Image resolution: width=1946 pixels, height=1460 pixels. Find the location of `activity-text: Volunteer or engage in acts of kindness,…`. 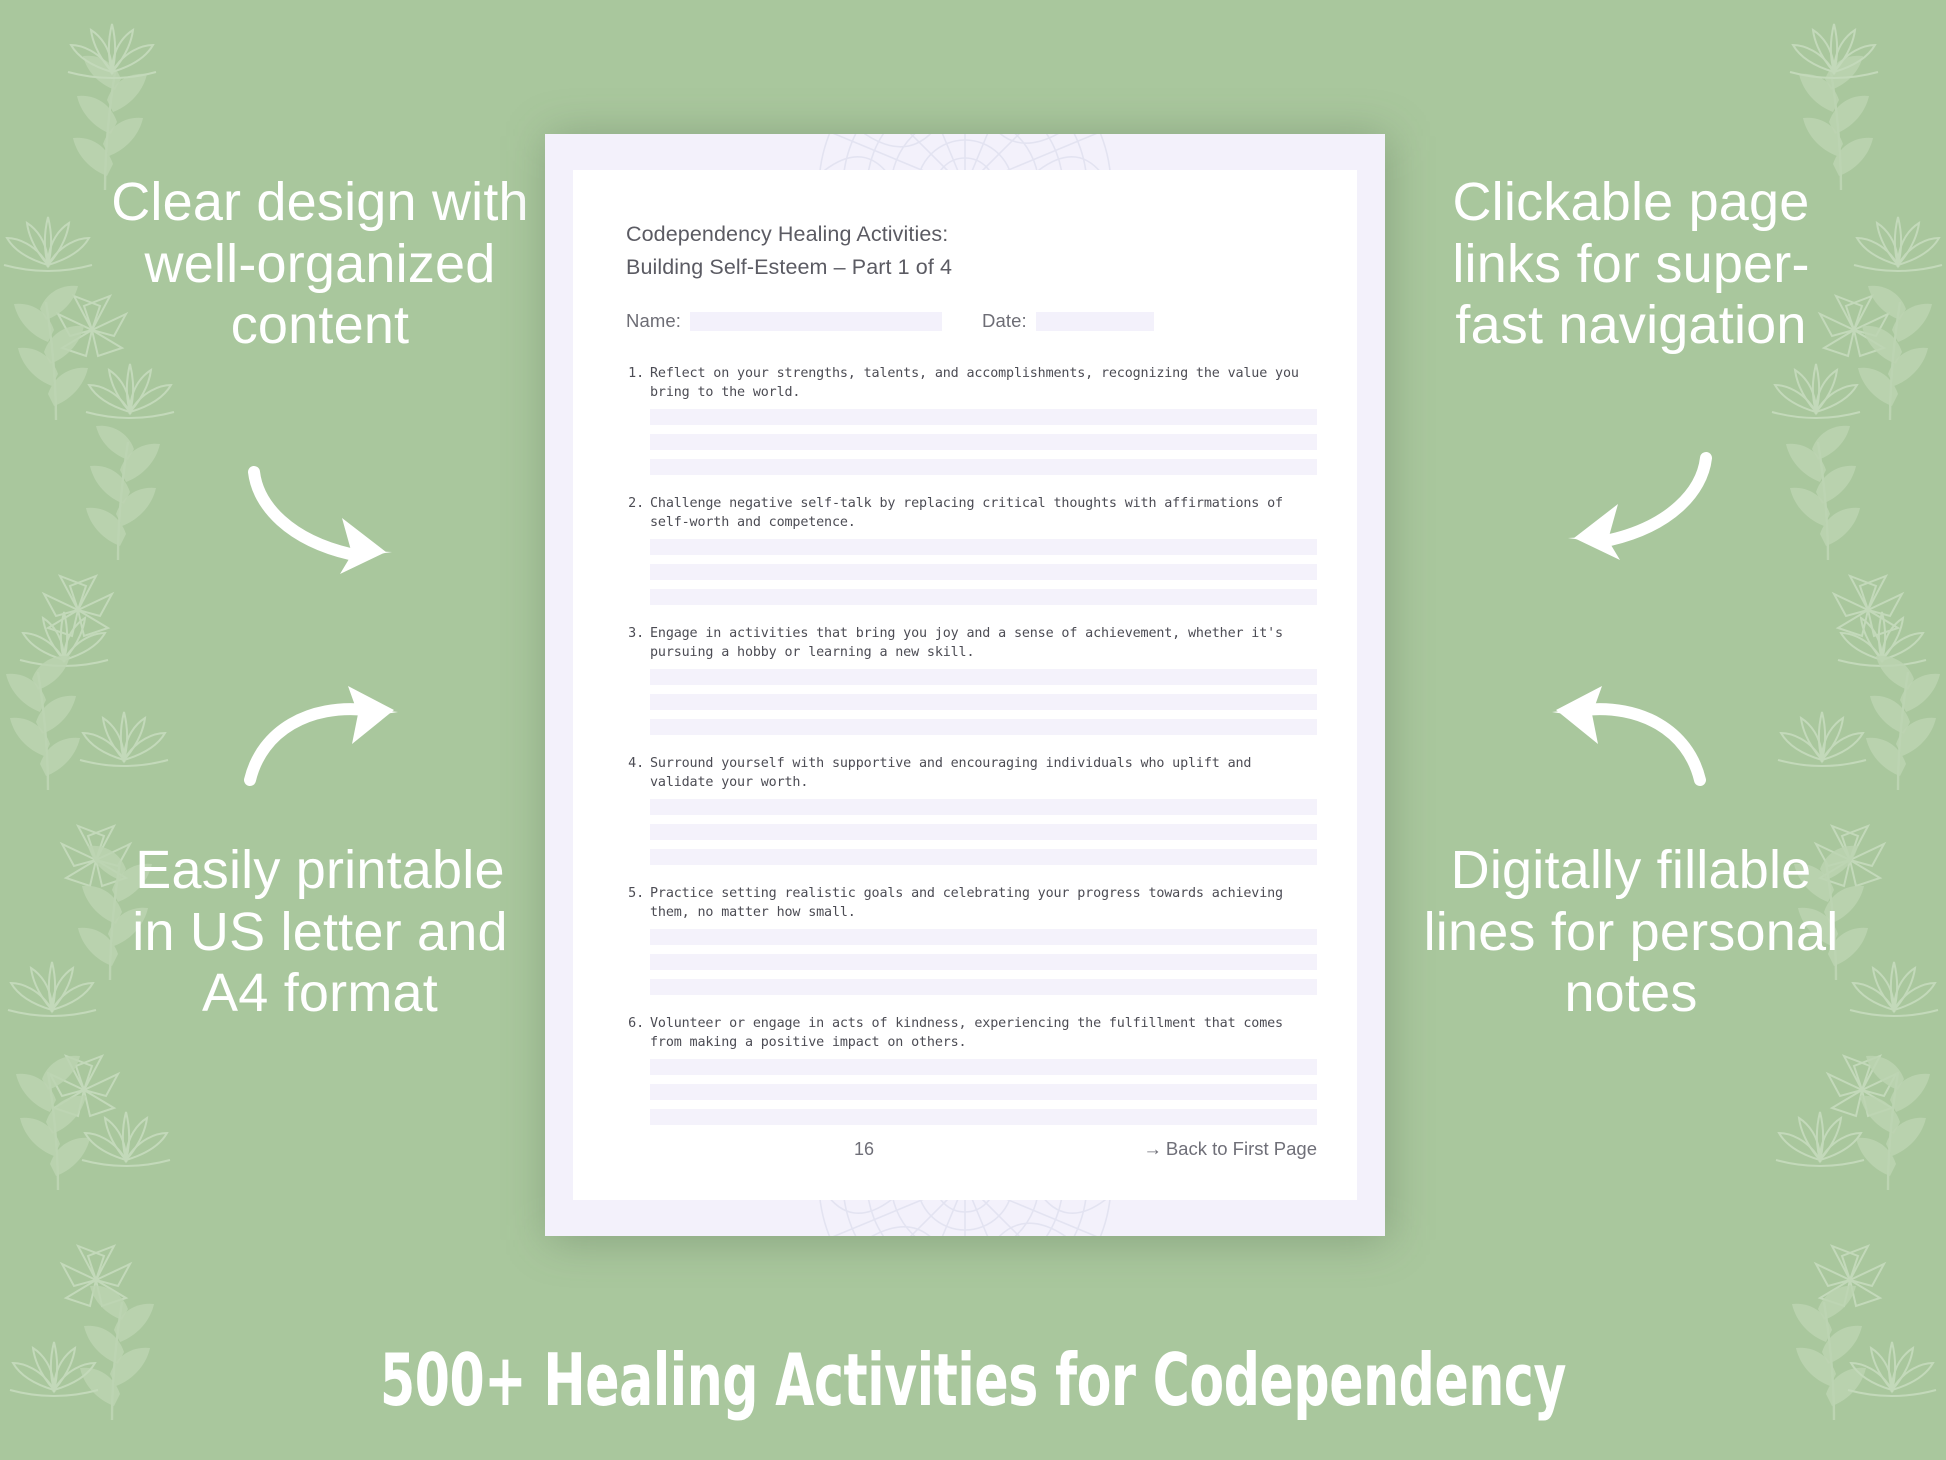

activity-text: Volunteer or engage in acts of kindness,… is located at coordinates (966, 1033).